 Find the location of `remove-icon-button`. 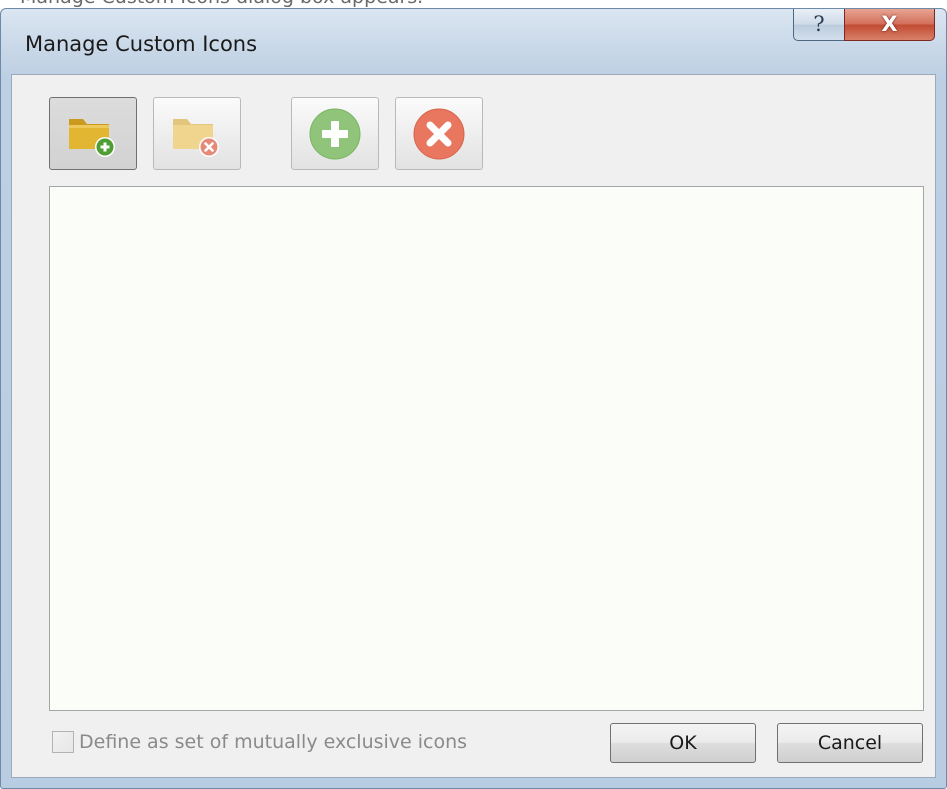

remove-icon-button is located at coordinates (439, 133).